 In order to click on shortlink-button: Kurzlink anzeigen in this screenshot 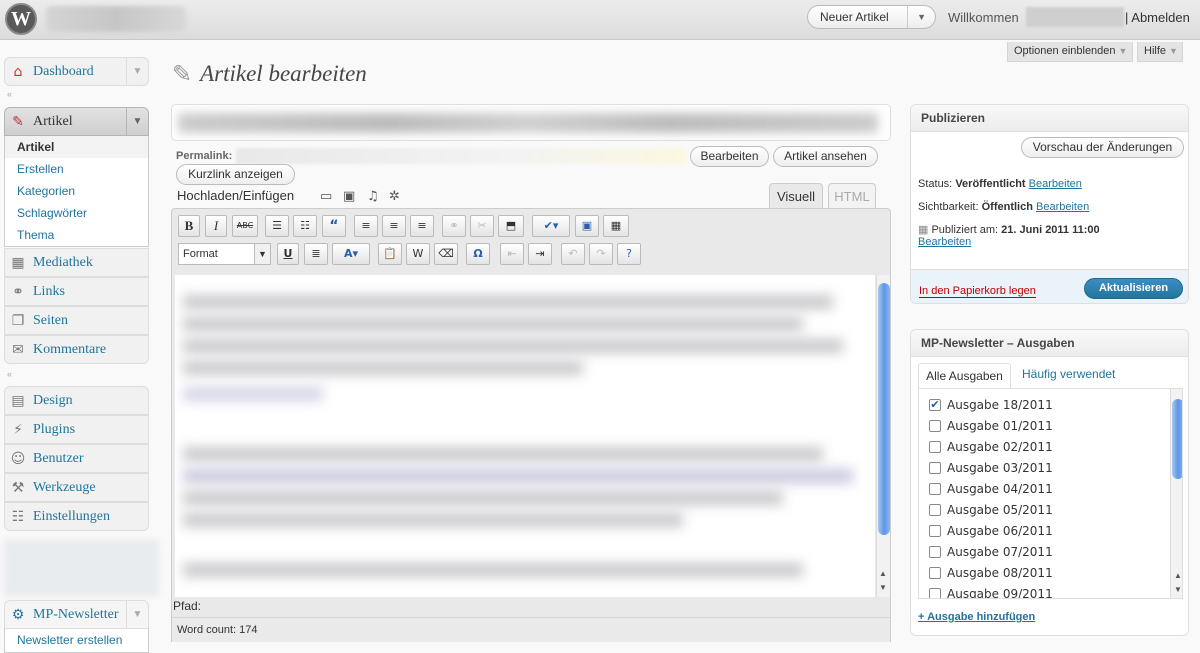, I will do `click(235, 174)`.